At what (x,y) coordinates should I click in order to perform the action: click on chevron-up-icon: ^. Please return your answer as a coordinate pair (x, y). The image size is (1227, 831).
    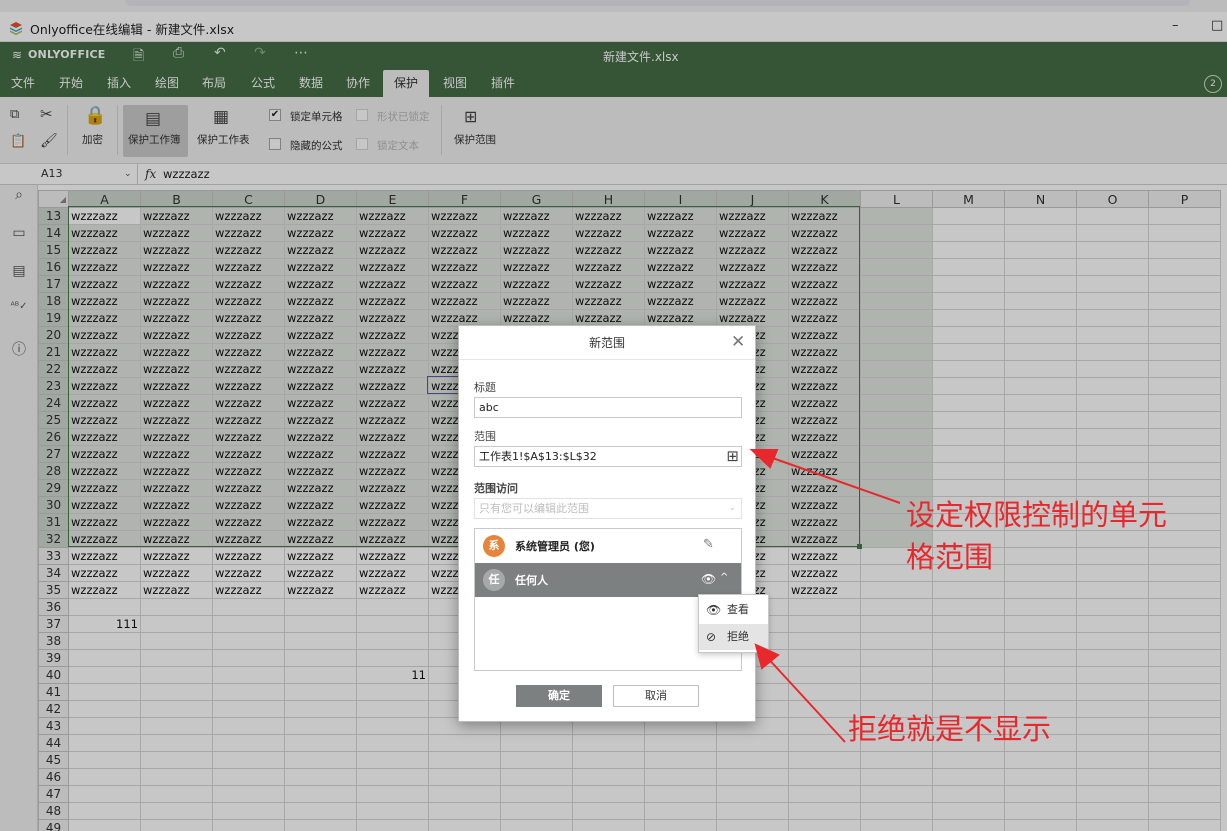
    Looking at the image, I should click on (724, 577).